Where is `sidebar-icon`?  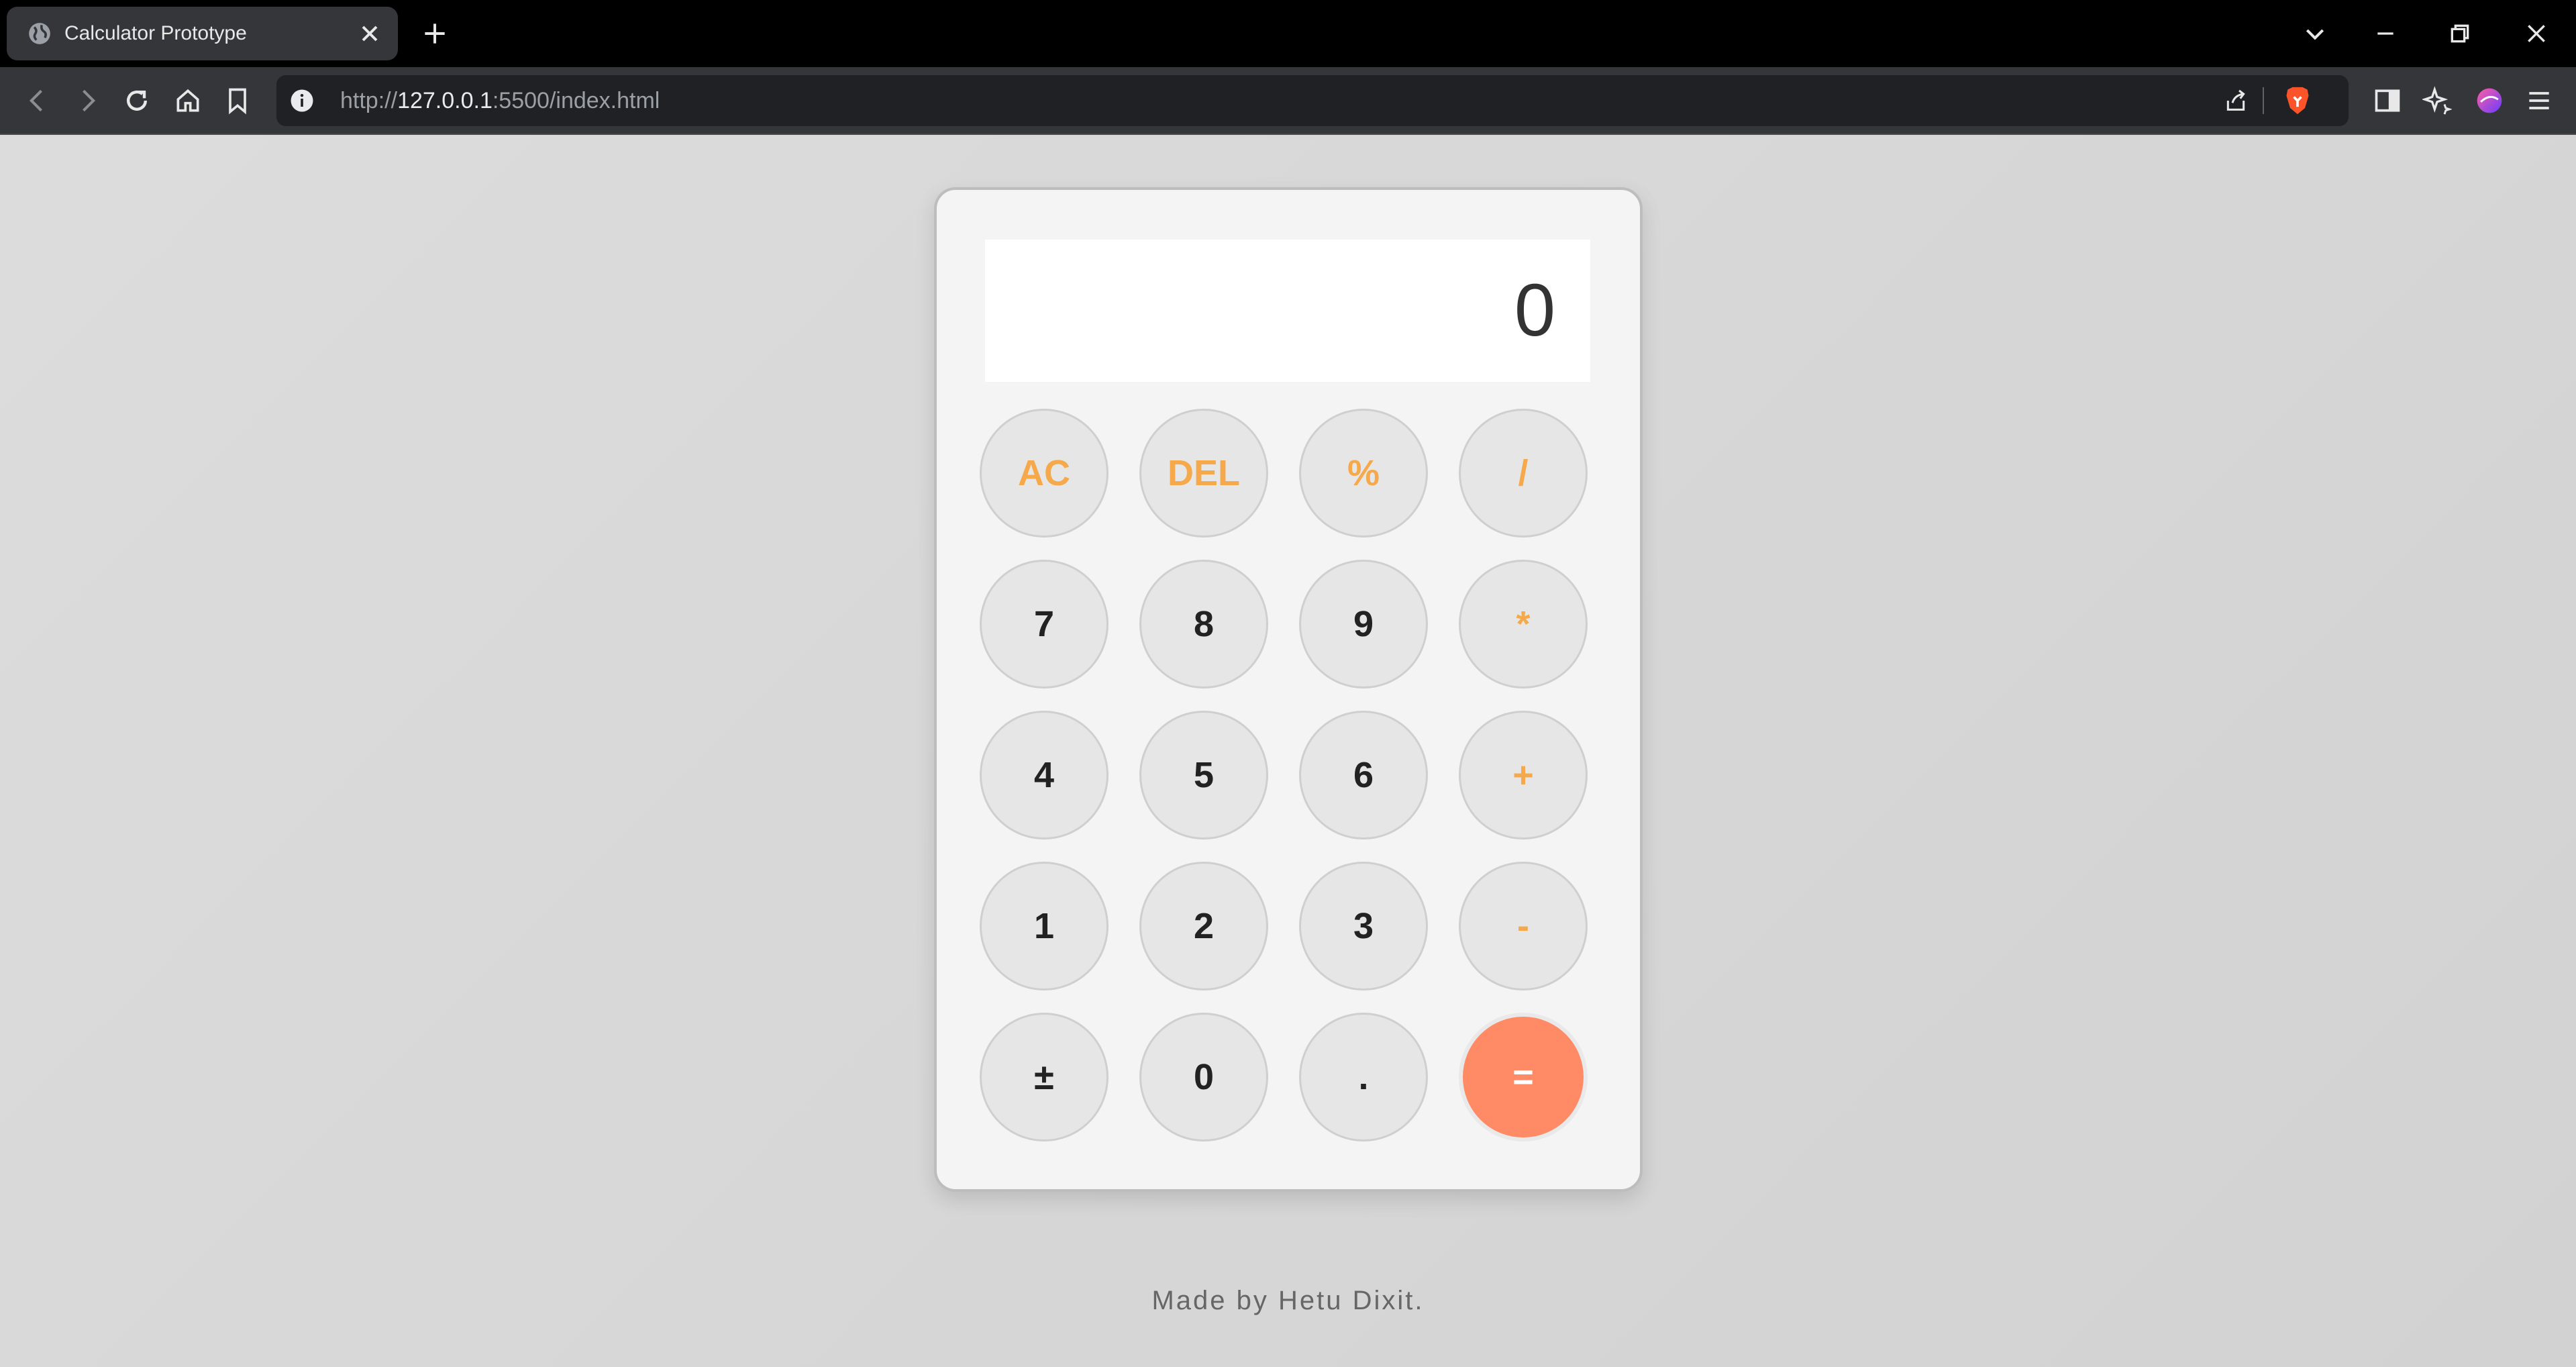 sidebar-icon is located at coordinates (2387, 100).